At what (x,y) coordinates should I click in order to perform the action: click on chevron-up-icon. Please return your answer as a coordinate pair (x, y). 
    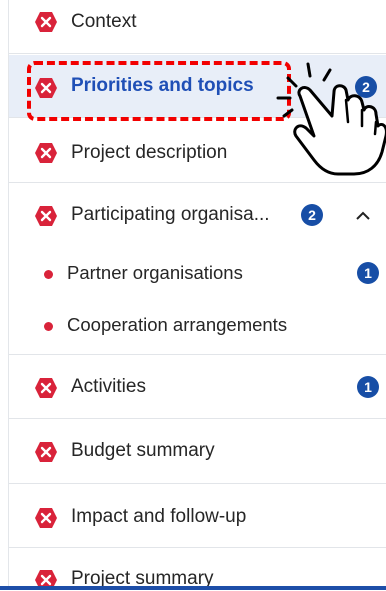
    Looking at the image, I should click on (363, 216).